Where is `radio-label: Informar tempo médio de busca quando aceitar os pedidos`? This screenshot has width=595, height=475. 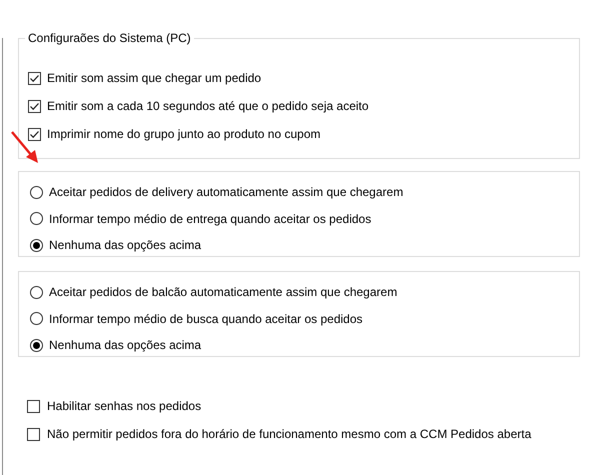
radio-label: Informar tempo médio de busca quando aceitar os pedidos is located at coordinates (206, 319).